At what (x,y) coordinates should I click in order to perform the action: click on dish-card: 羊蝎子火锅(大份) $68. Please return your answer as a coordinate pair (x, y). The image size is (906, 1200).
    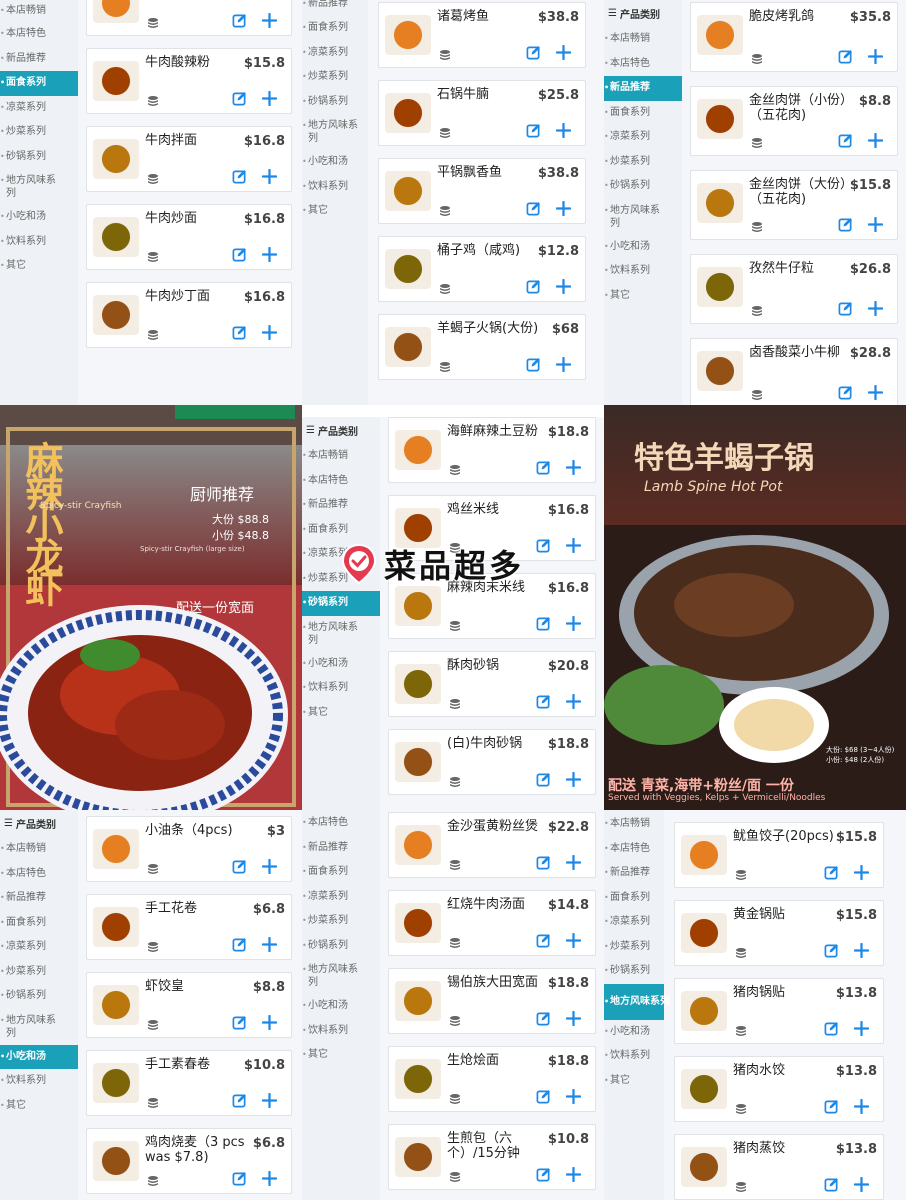
    Looking at the image, I should click on (482, 347).